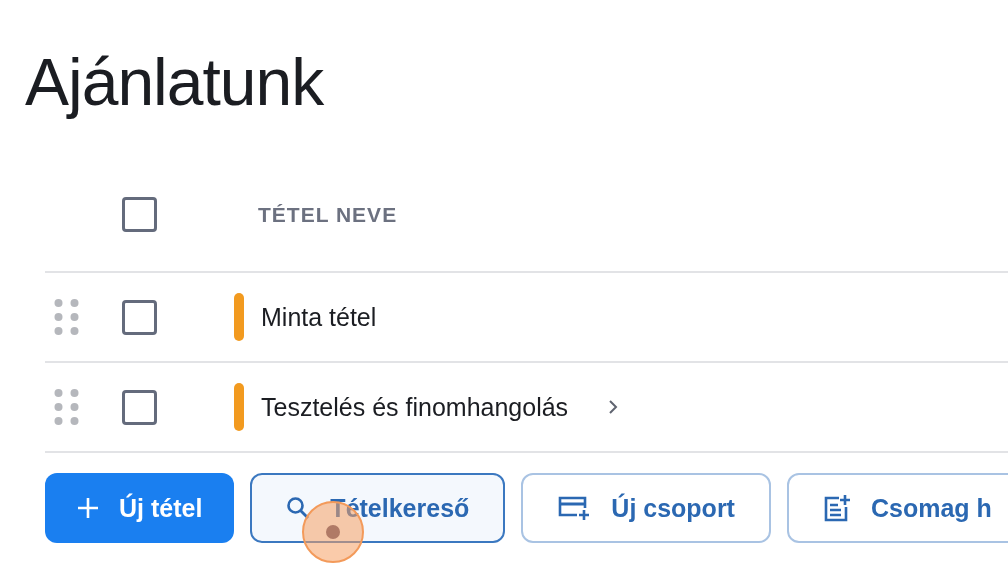 The height and width of the screenshot is (564, 1008). I want to click on item-name: Tesztelés és finomhangolás, so click(415, 407).